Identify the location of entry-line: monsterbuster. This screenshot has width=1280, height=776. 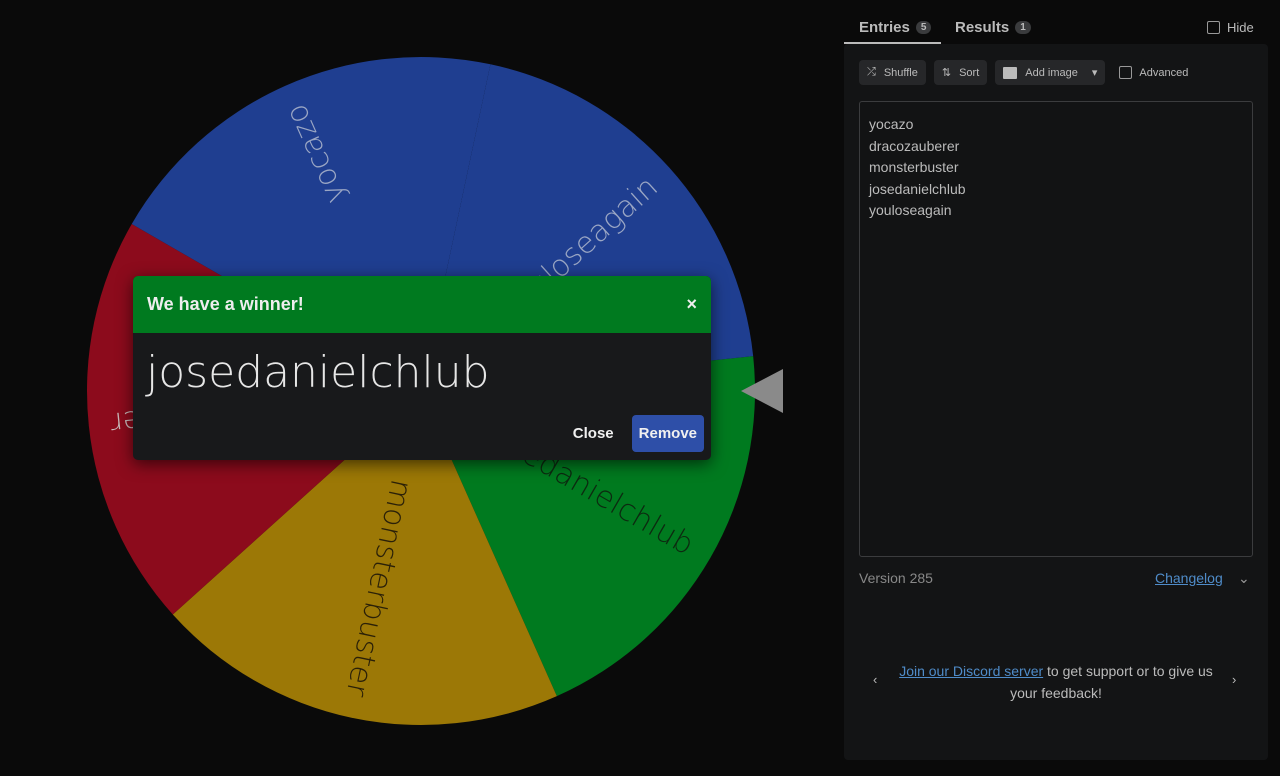
(914, 167).